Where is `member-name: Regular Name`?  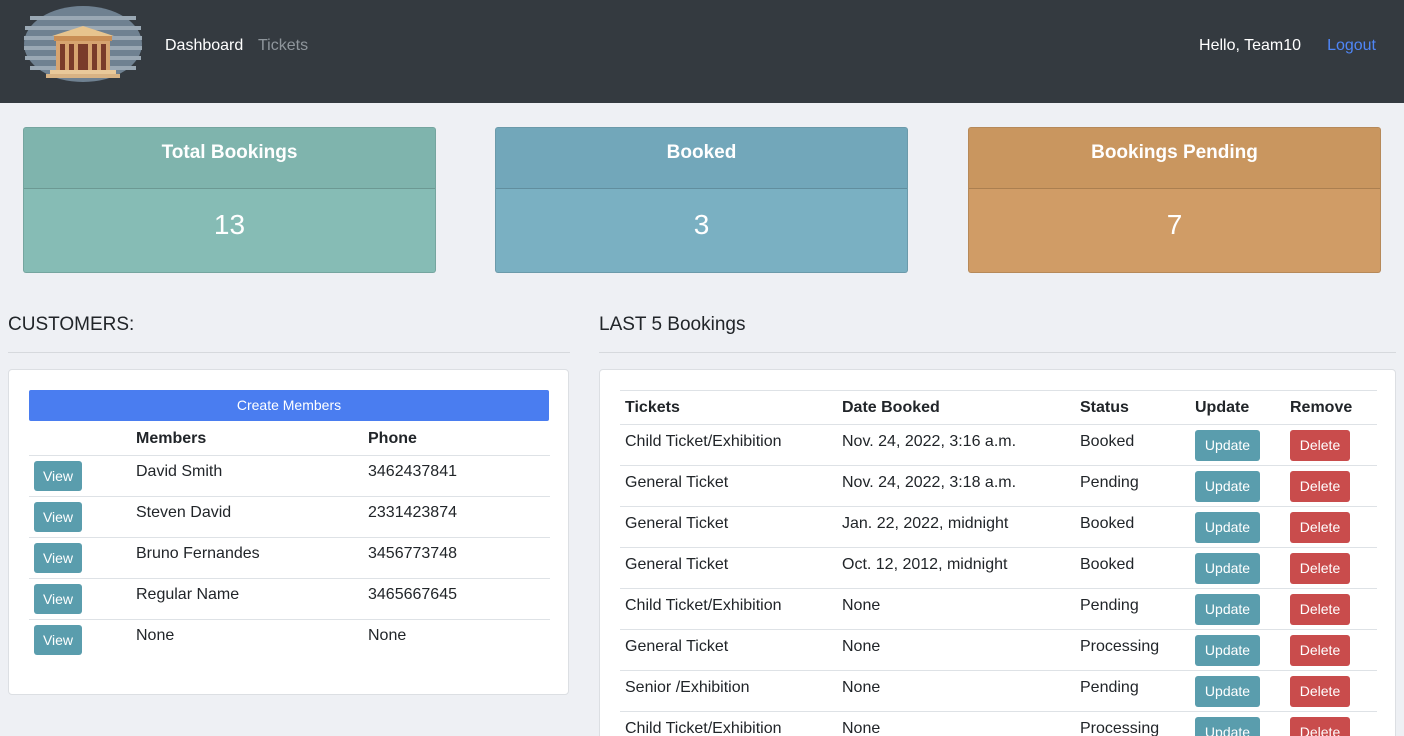
member-name: Regular Name is located at coordinates (252, 598).